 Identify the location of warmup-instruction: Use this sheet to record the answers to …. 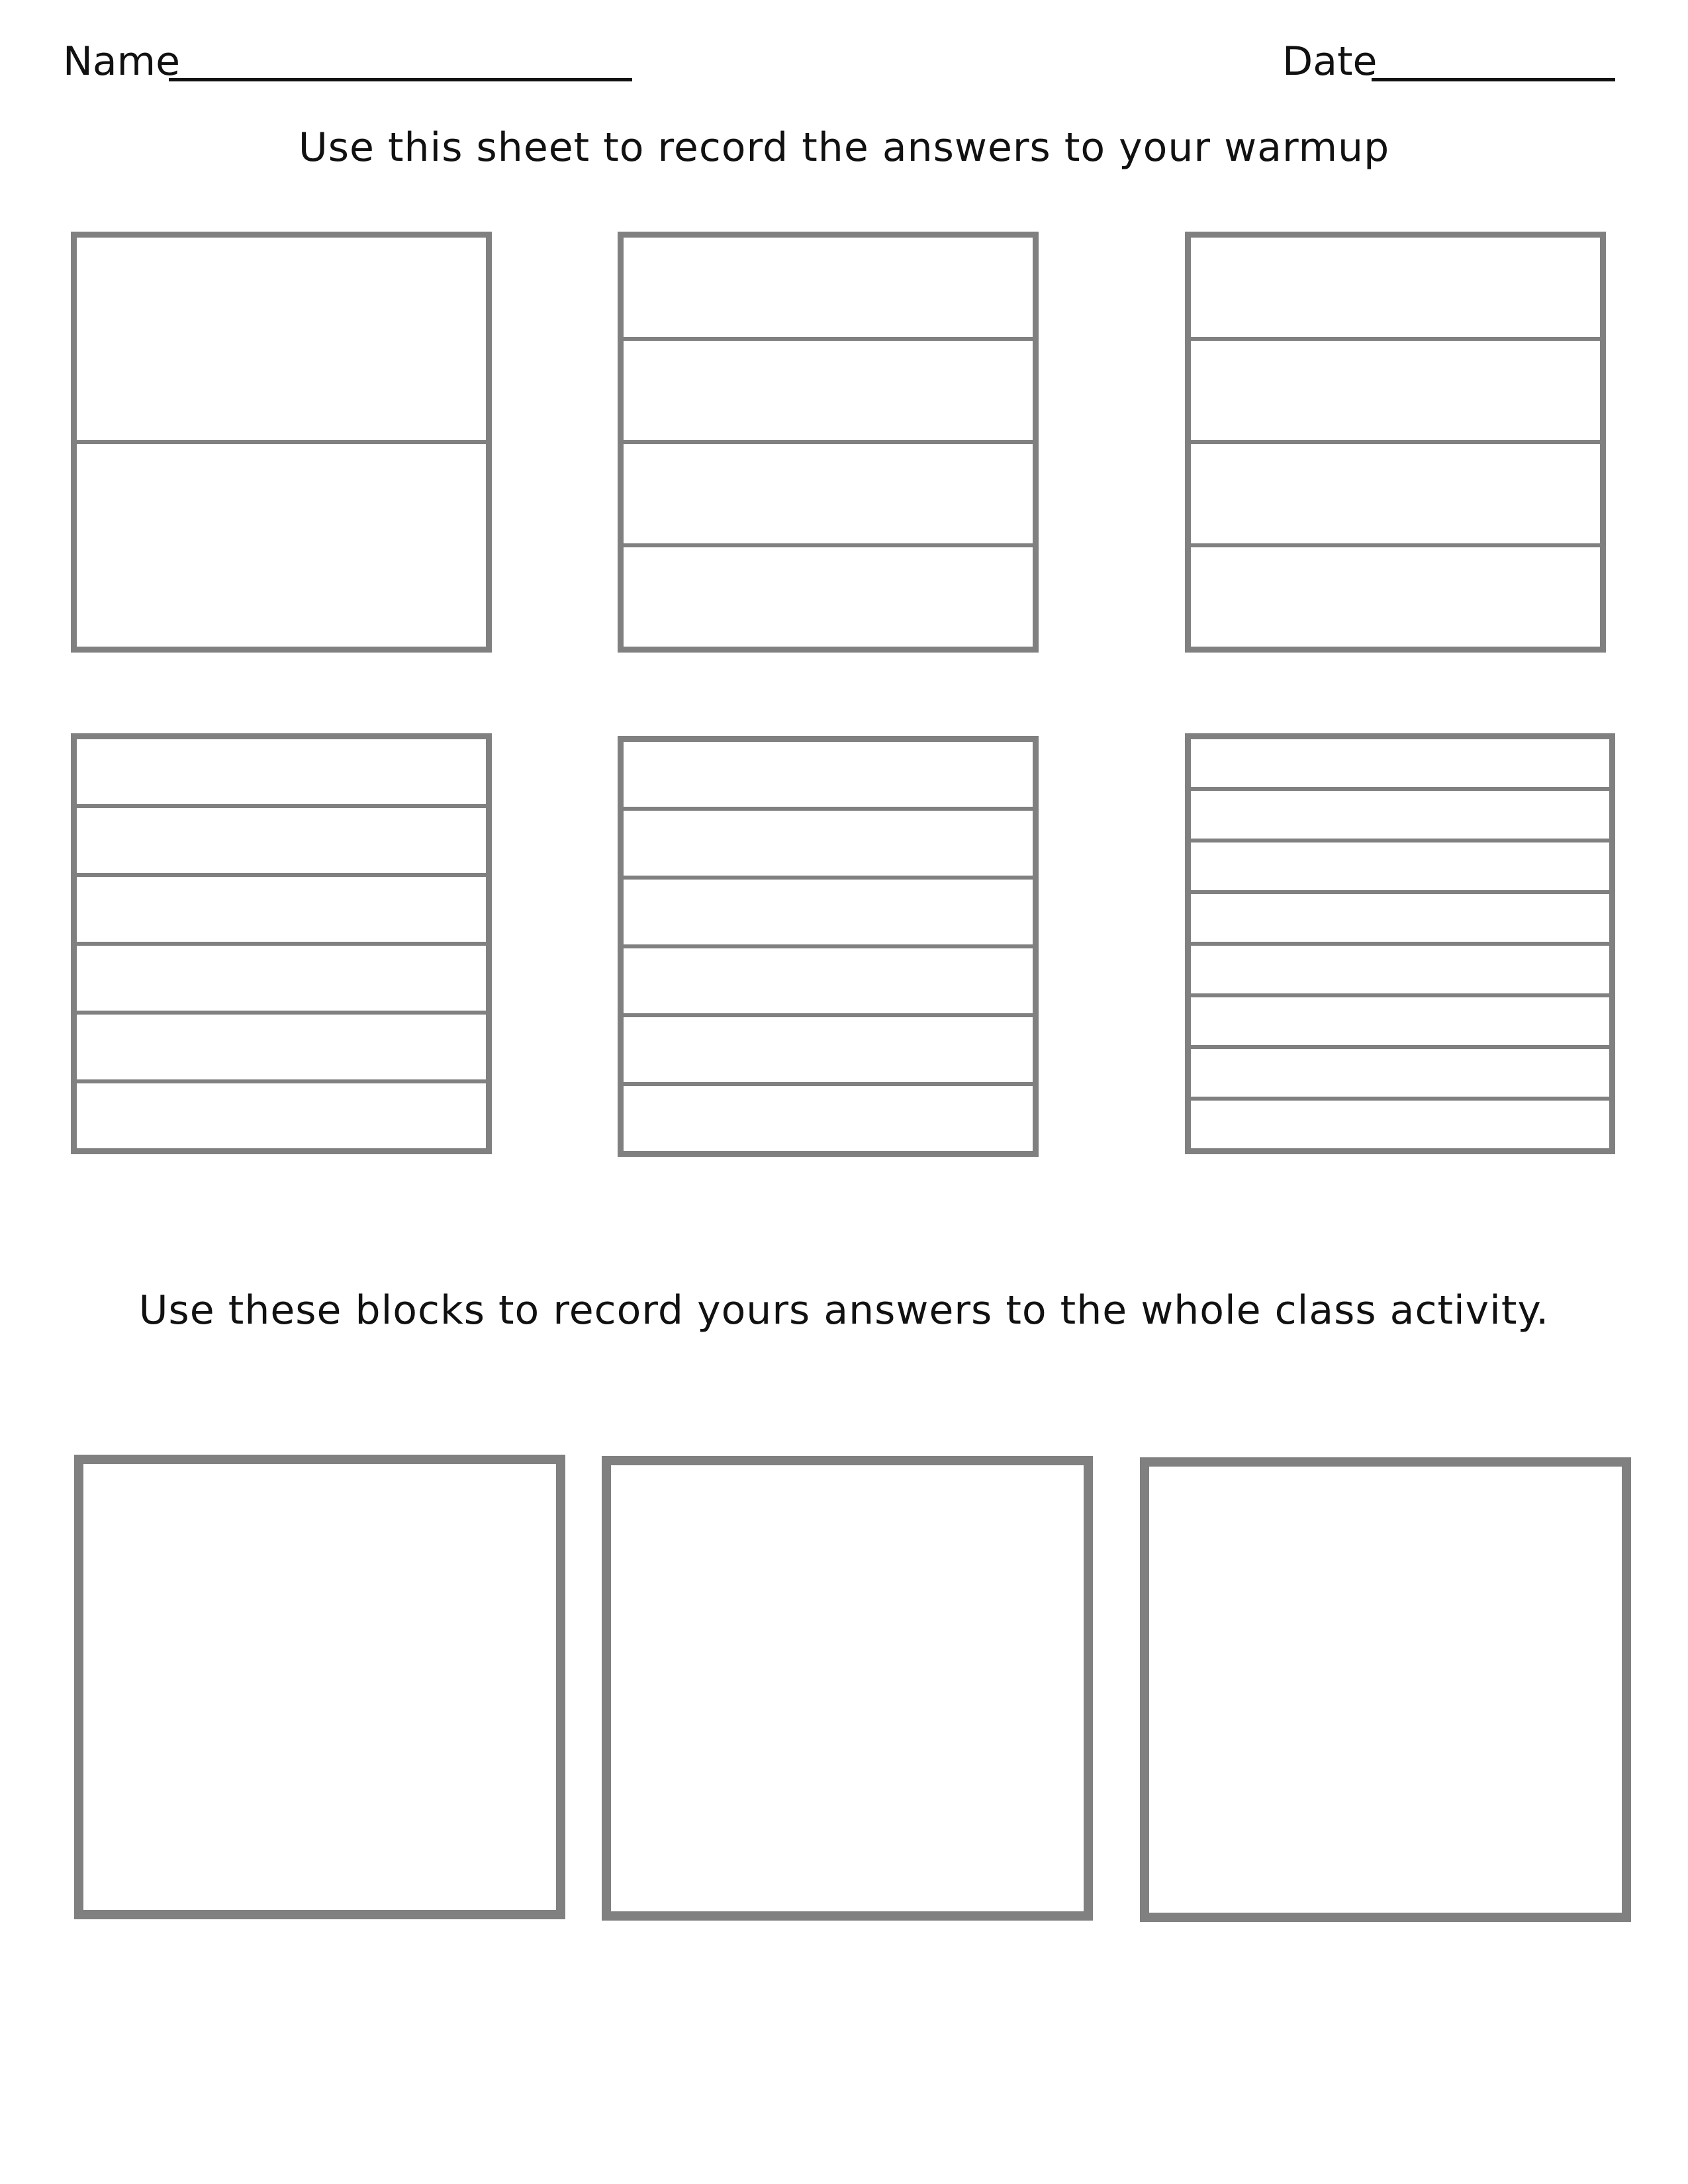
(844, 147).